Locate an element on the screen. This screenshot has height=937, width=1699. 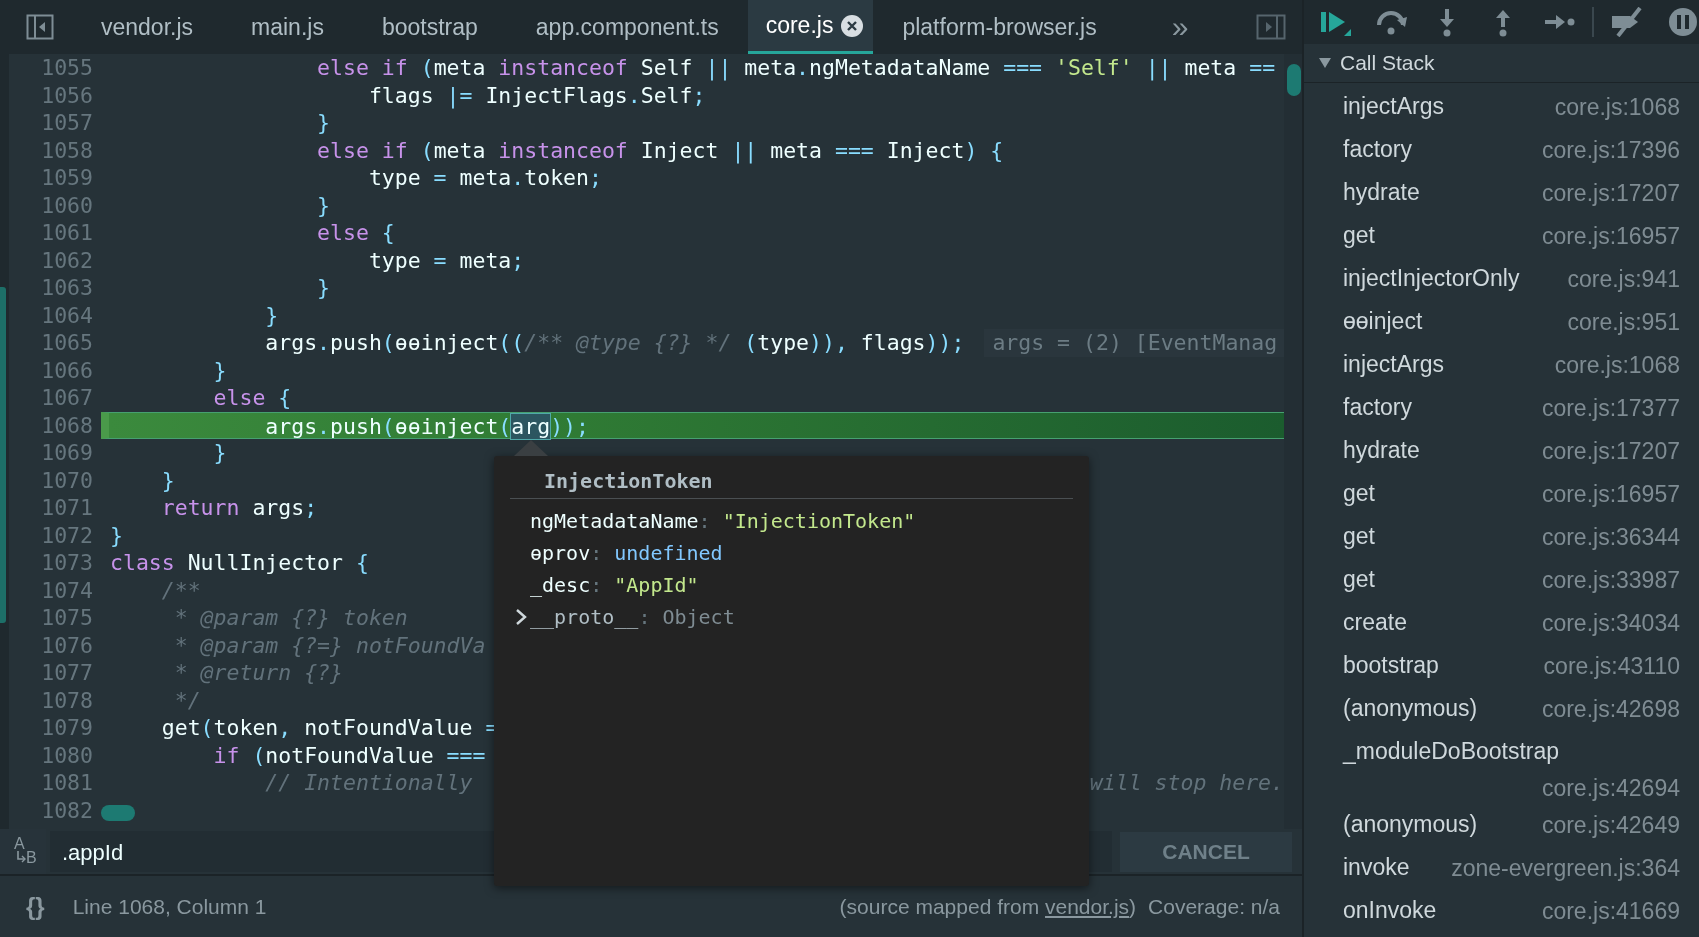
property-value: "AppId" is located at coordinates (656, 585).